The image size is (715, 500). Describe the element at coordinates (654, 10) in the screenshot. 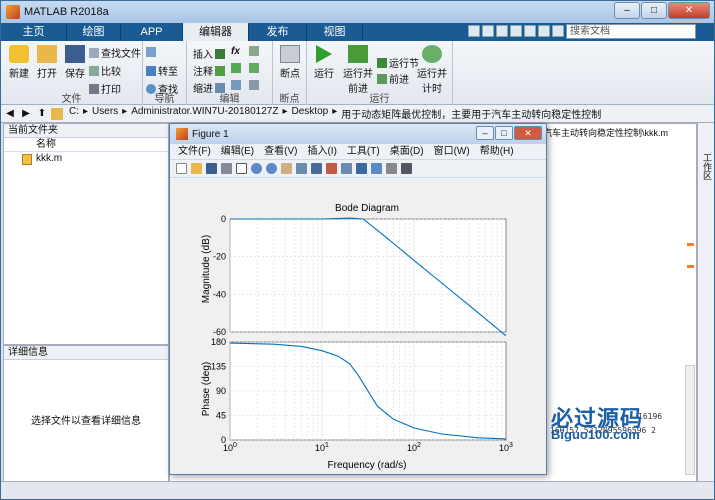

I see `maximize-button: □` at that location.